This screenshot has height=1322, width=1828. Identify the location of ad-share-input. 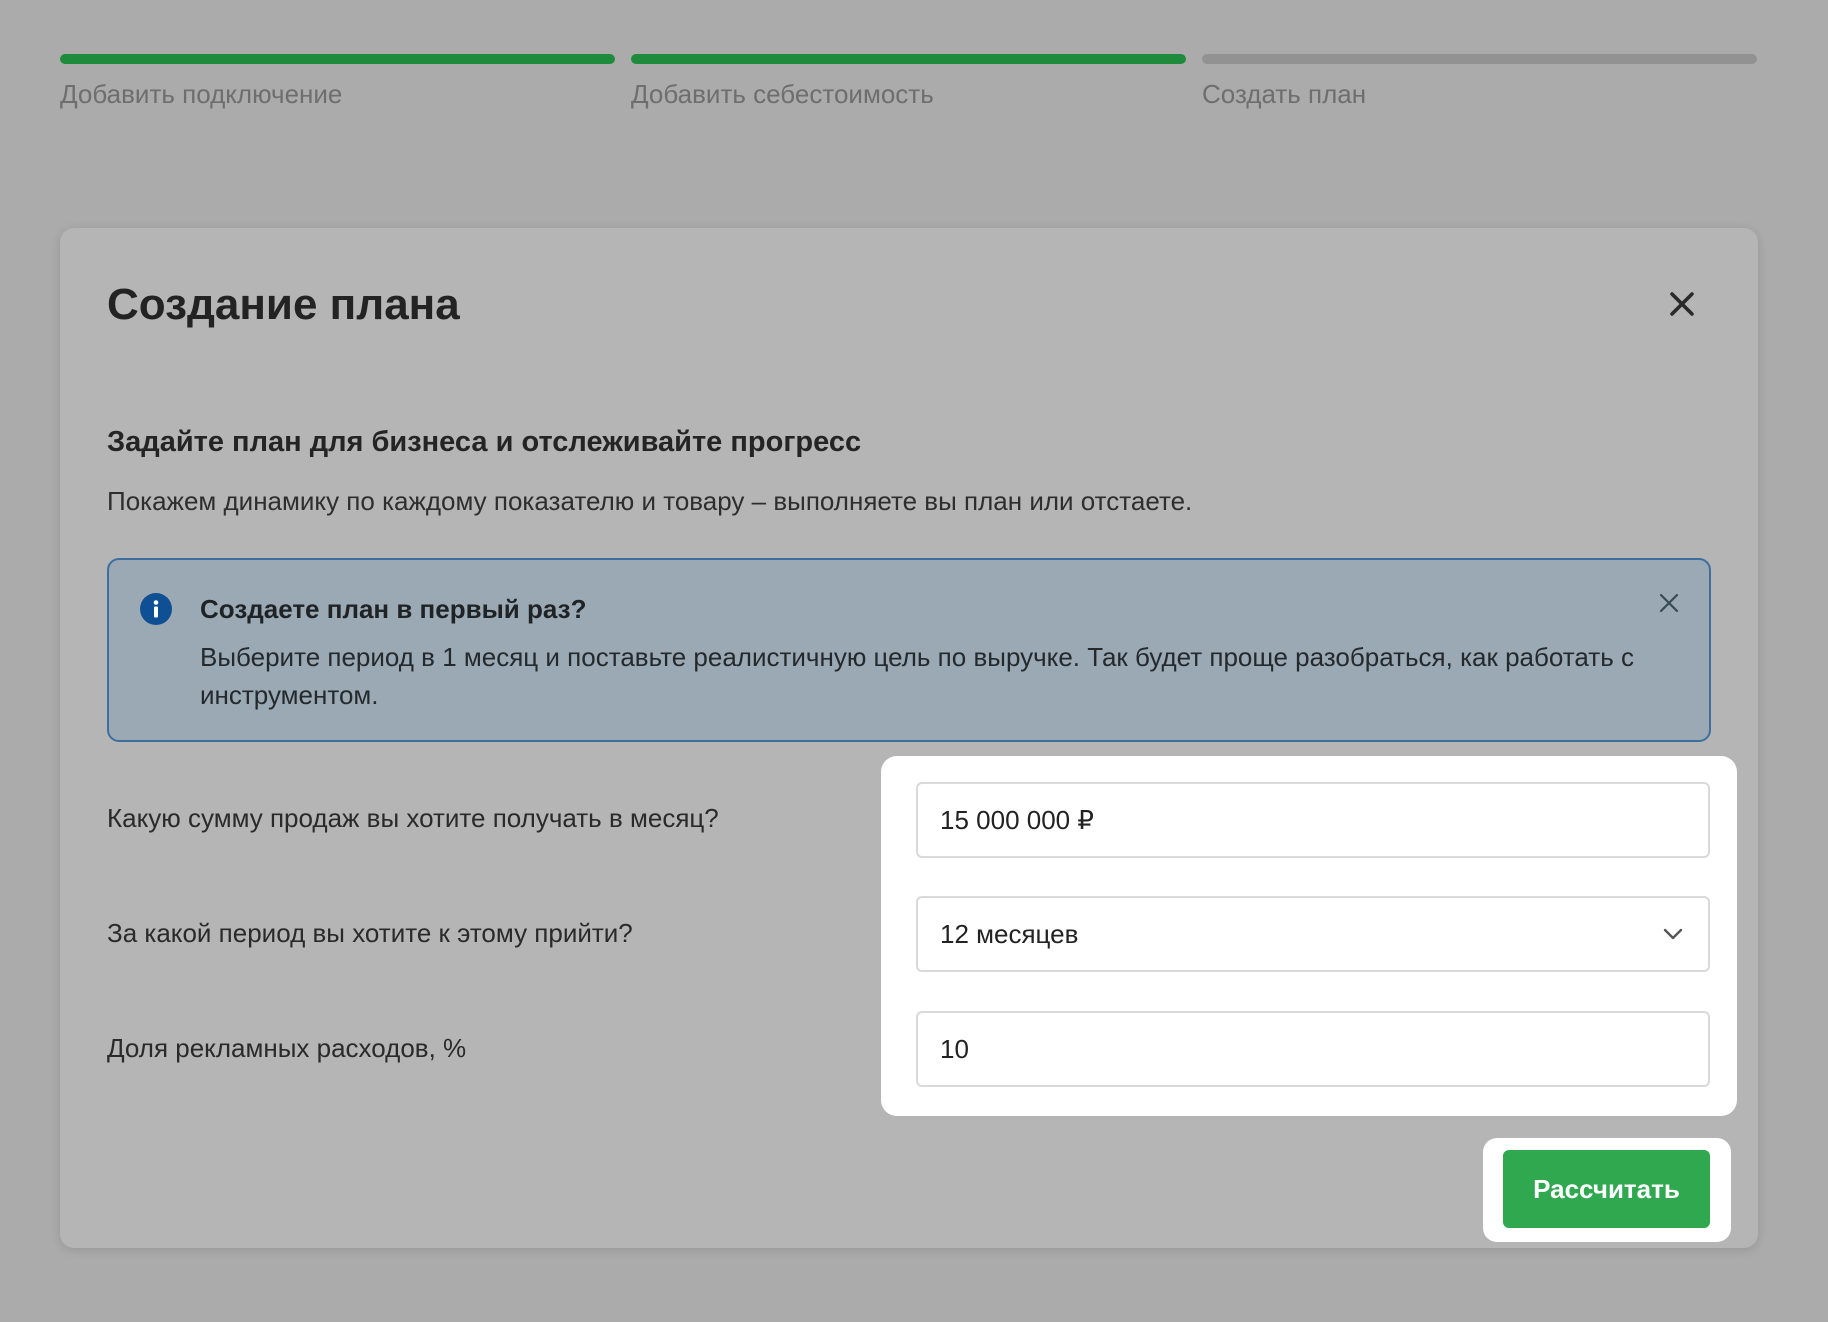
(1324, 1049).